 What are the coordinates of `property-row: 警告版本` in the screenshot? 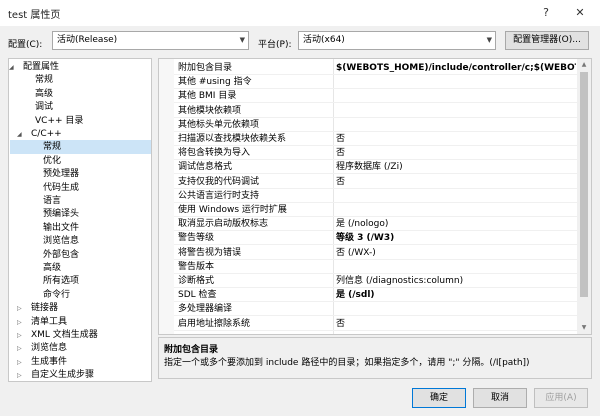 It's located at (375, 267).